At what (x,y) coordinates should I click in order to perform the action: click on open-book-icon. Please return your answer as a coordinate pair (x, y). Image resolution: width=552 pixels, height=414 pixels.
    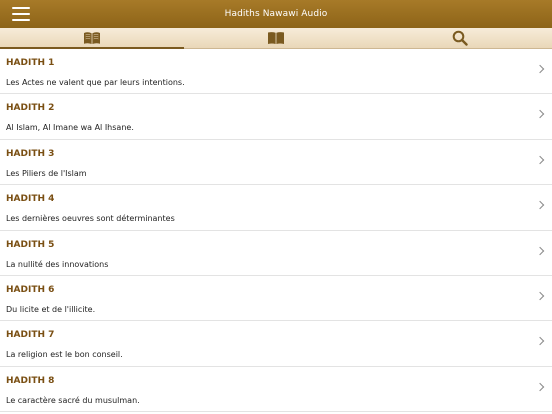
    Looking at the image, I should click on (92, 38).